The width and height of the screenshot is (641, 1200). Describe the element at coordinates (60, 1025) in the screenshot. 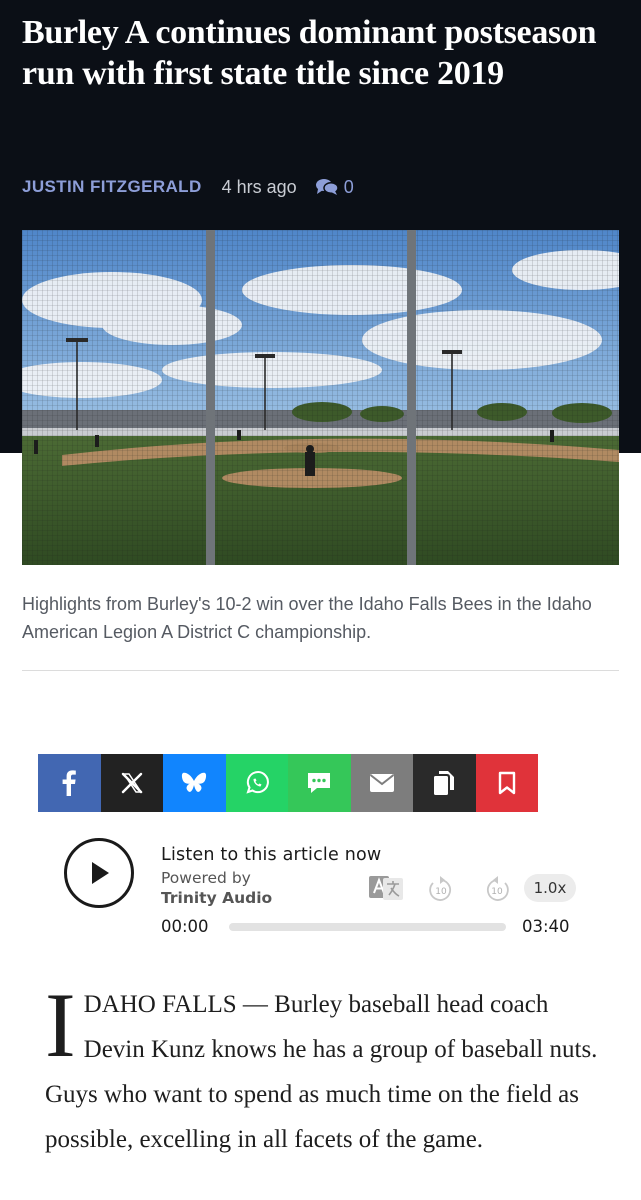

I see `drop-cap: I` at that location.